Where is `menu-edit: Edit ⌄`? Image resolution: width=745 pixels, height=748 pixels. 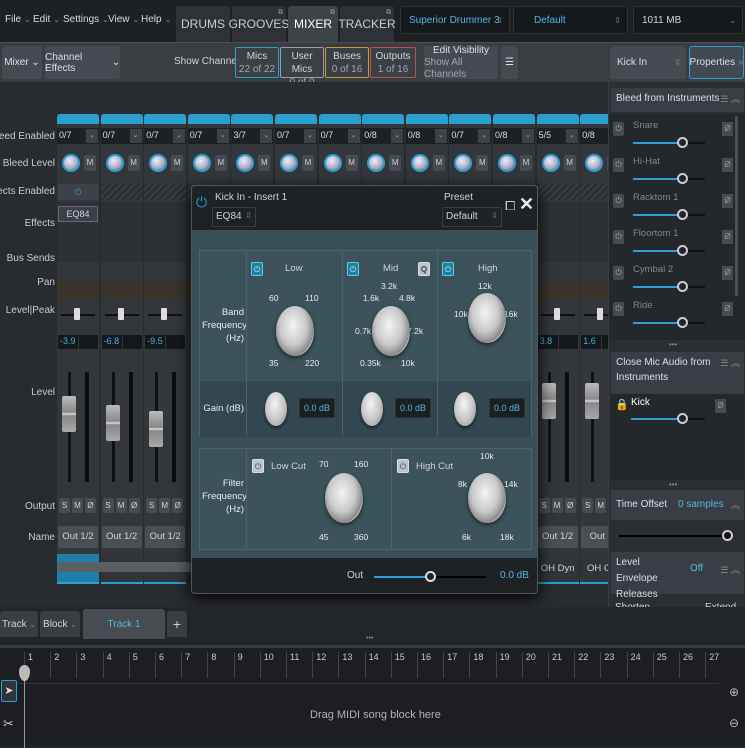
menu-edit: Edit ⌄ is located at coordinates (46, 19).